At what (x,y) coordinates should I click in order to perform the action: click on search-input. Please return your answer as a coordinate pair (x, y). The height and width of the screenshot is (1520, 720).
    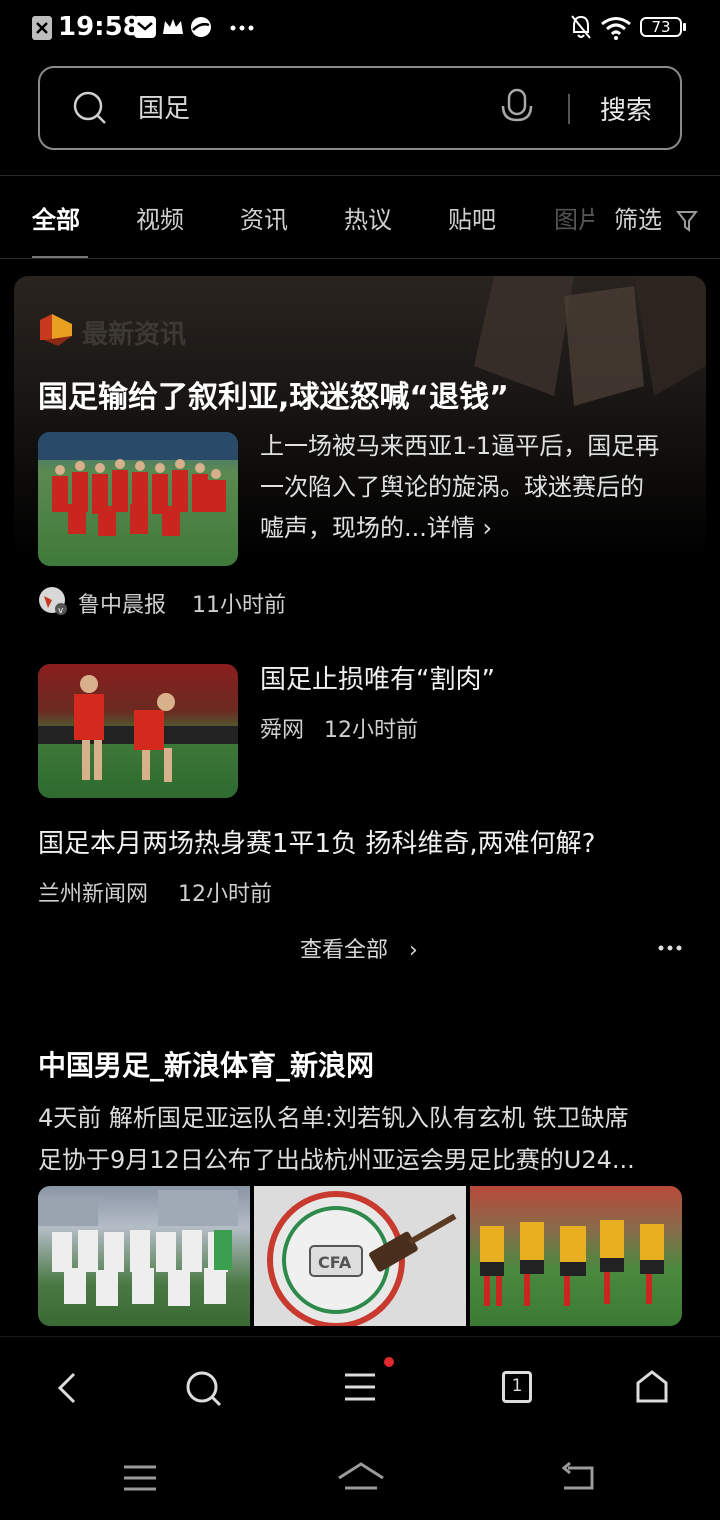
    Looking at the image, I should click on (308, 106).